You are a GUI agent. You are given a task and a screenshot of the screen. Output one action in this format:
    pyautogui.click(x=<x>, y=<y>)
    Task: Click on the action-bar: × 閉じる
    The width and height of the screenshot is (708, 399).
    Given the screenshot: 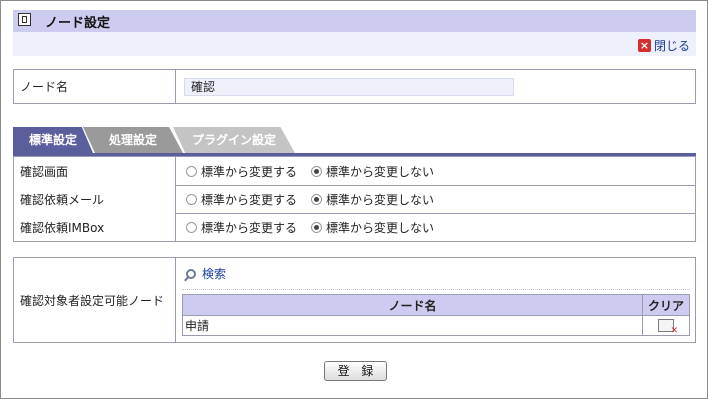 What is the action you would take?
    pyautogui.click(x=354, y=44)
    